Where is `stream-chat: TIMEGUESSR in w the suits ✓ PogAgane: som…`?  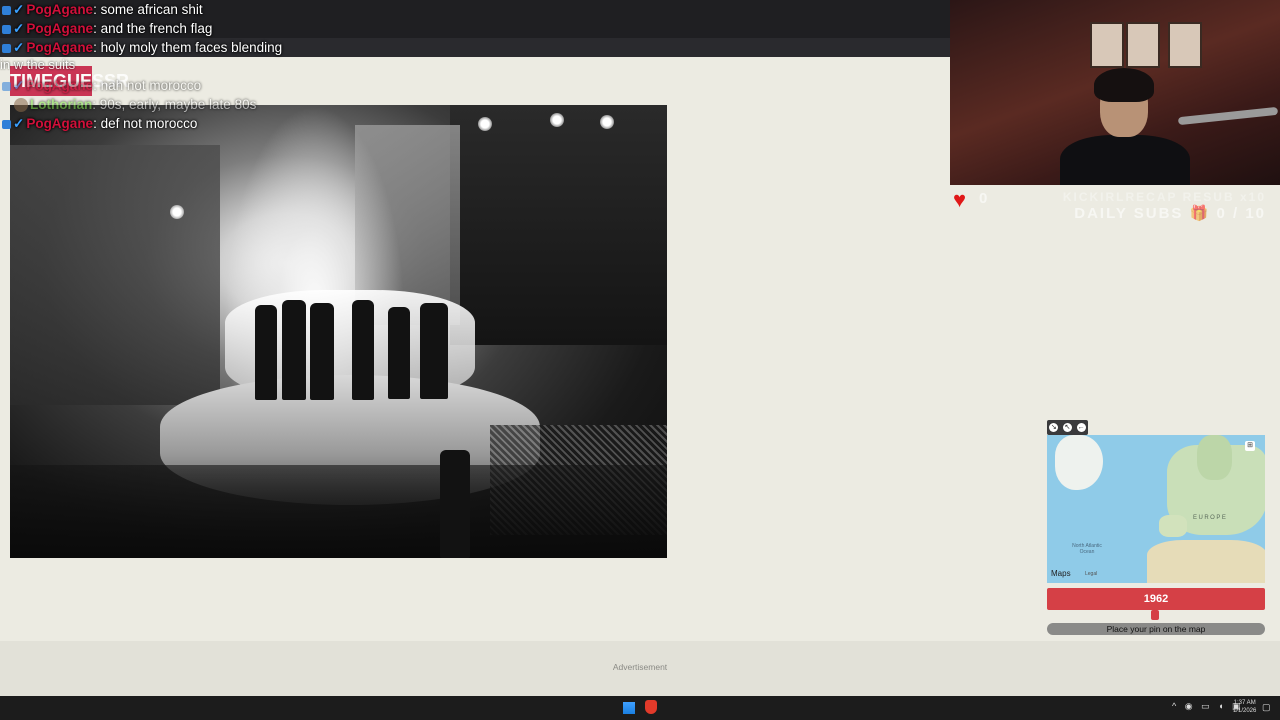
stream-chat: TIMEGUESSR in w the suits ✓ PogAgane: som… is located at coordinates (330, 67).